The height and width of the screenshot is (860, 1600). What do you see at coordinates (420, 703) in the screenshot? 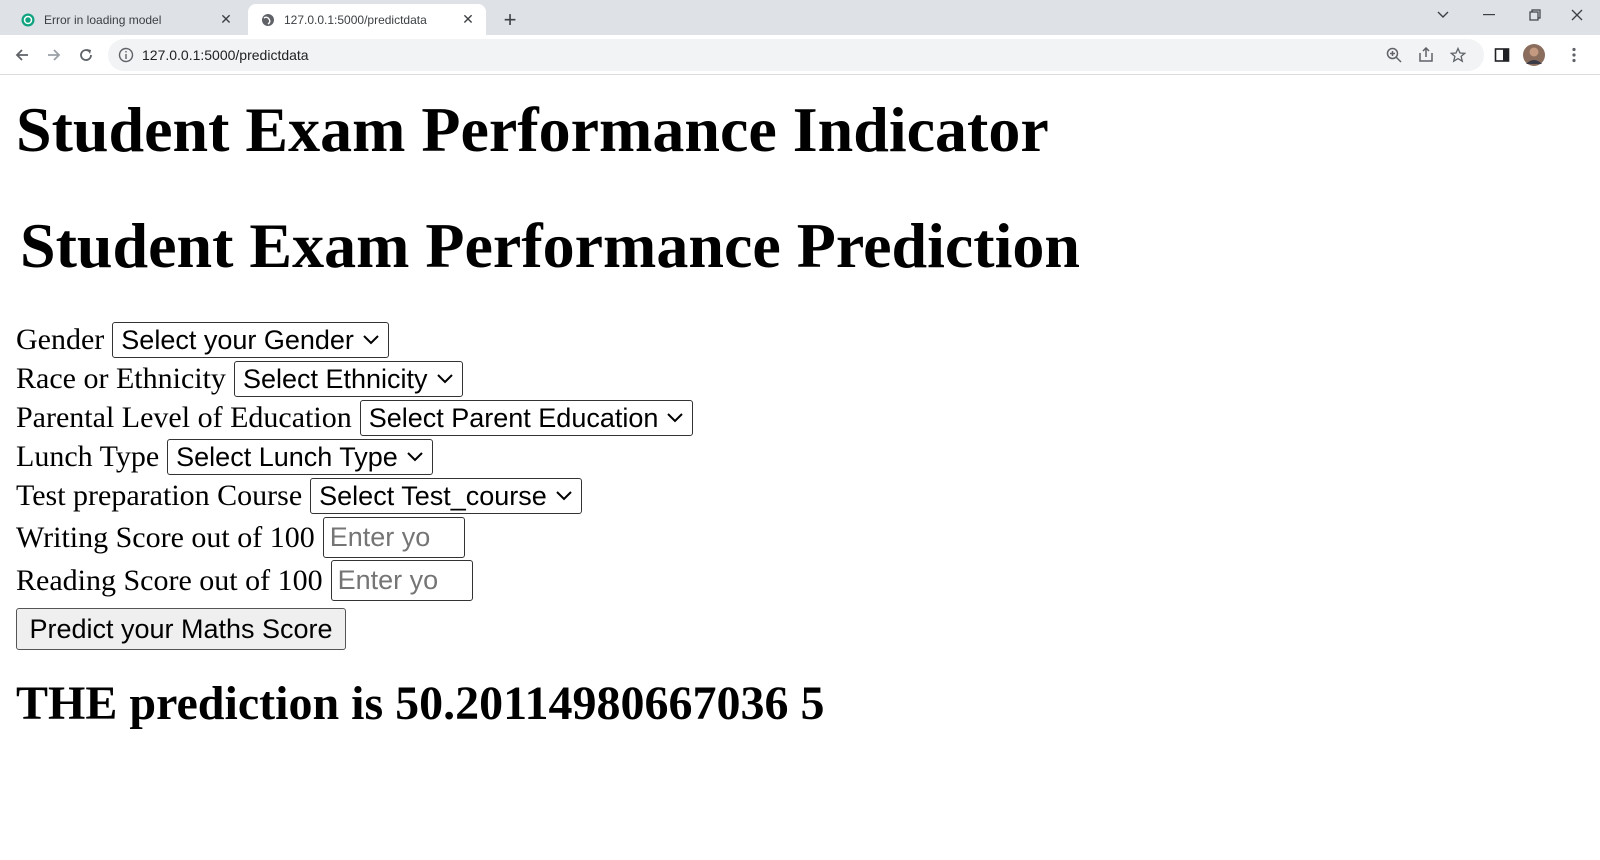
I see `prediction-result: THE prediction is 50.20114980667036 5` at bounding box center [420, 703].